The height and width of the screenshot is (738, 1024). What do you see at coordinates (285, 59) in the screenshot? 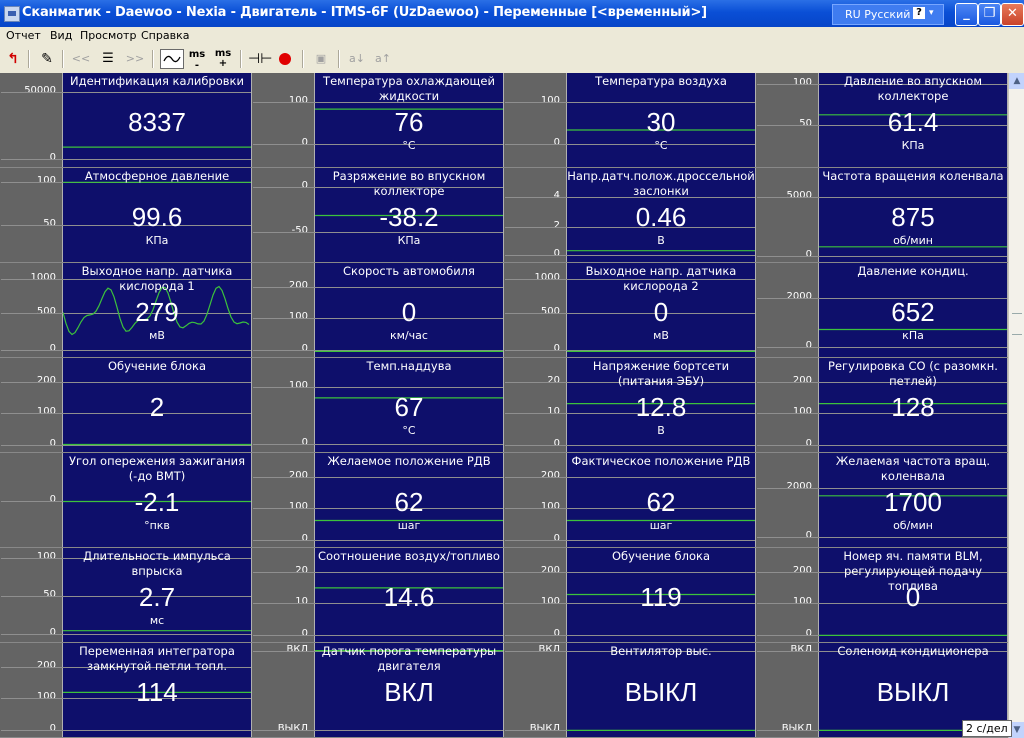
I see `record-button` at bounding box center [285, 59].